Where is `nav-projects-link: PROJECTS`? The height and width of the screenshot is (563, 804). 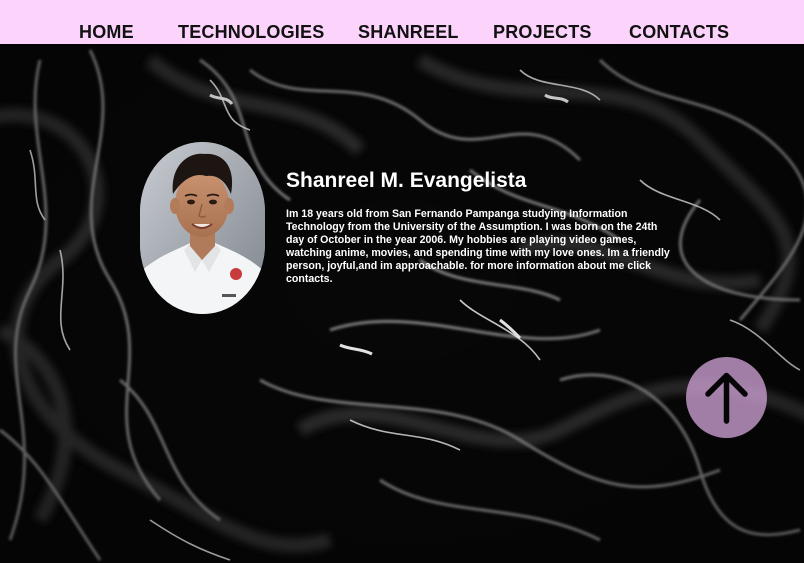
nav-projects-link: PROJECTS is located at coordinates (542, 32).